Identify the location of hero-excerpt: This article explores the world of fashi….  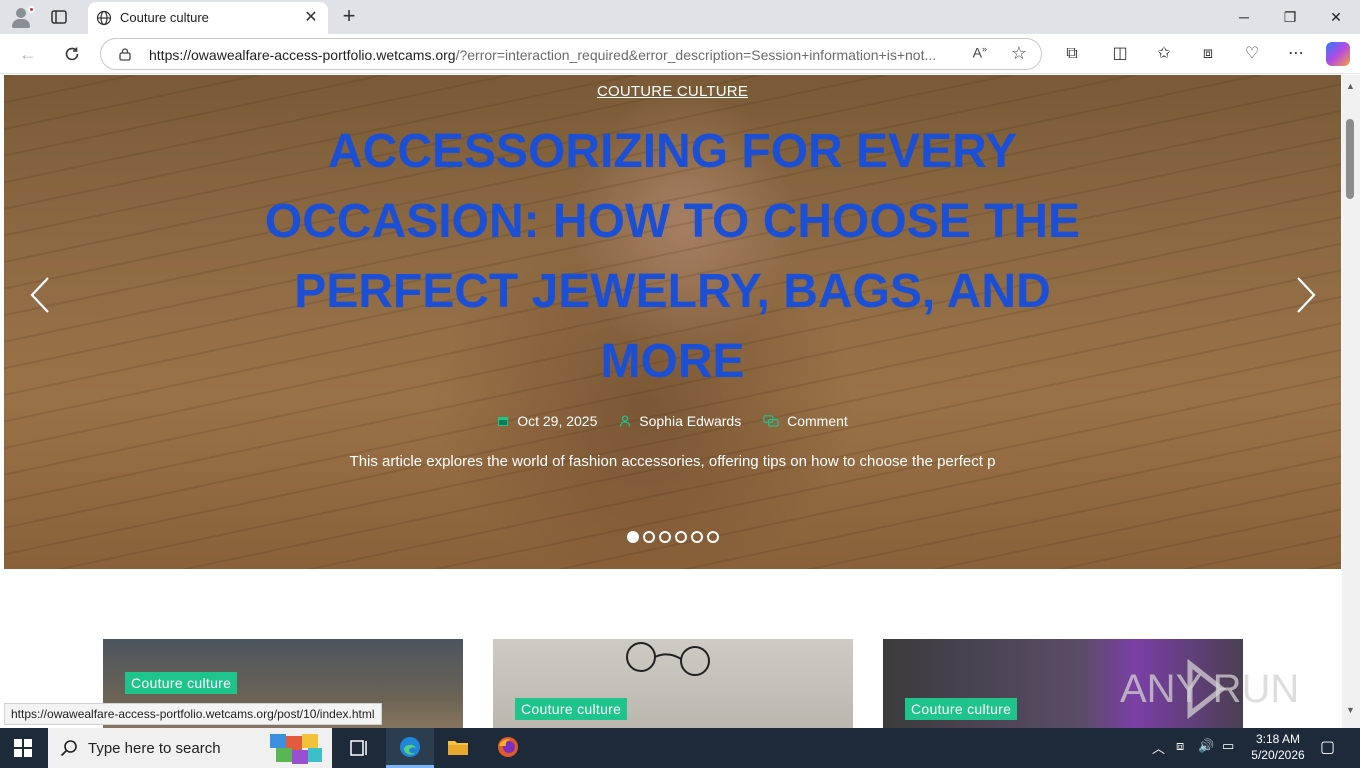
(672, 461).